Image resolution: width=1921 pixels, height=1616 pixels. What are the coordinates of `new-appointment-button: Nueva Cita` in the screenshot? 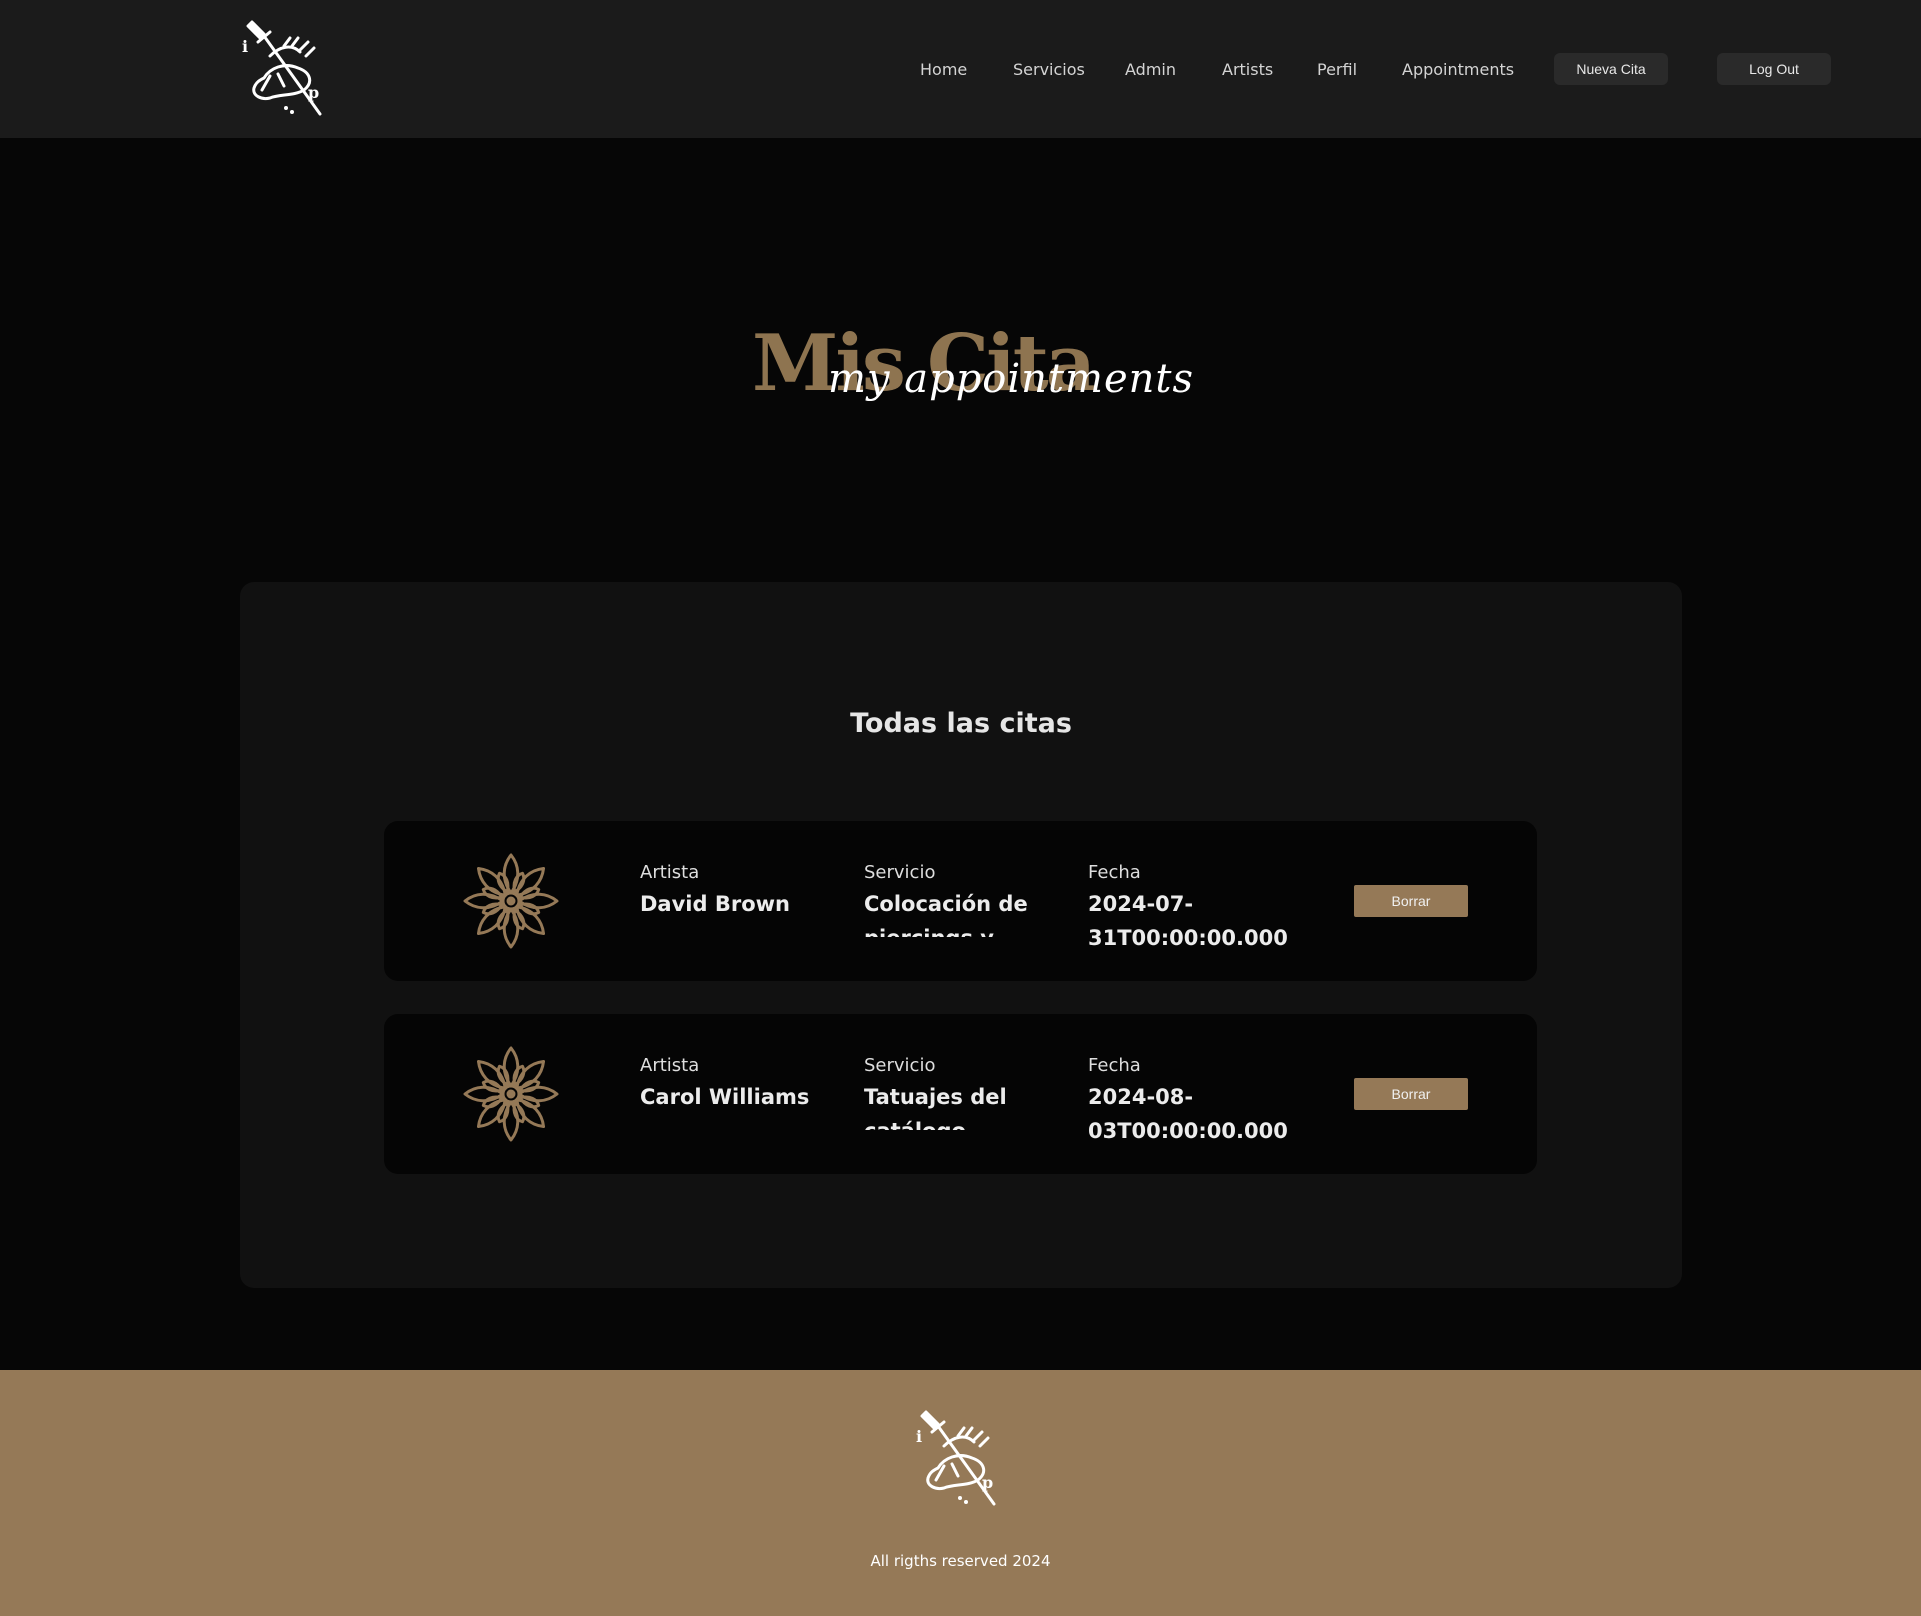 It's located at (1611, 69).